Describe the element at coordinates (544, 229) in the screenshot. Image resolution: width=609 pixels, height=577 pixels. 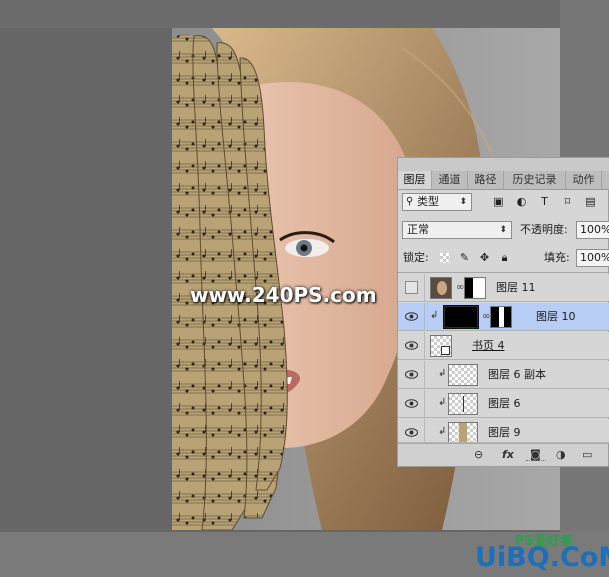
I see `opacity-label: 不透明度:` at that location.